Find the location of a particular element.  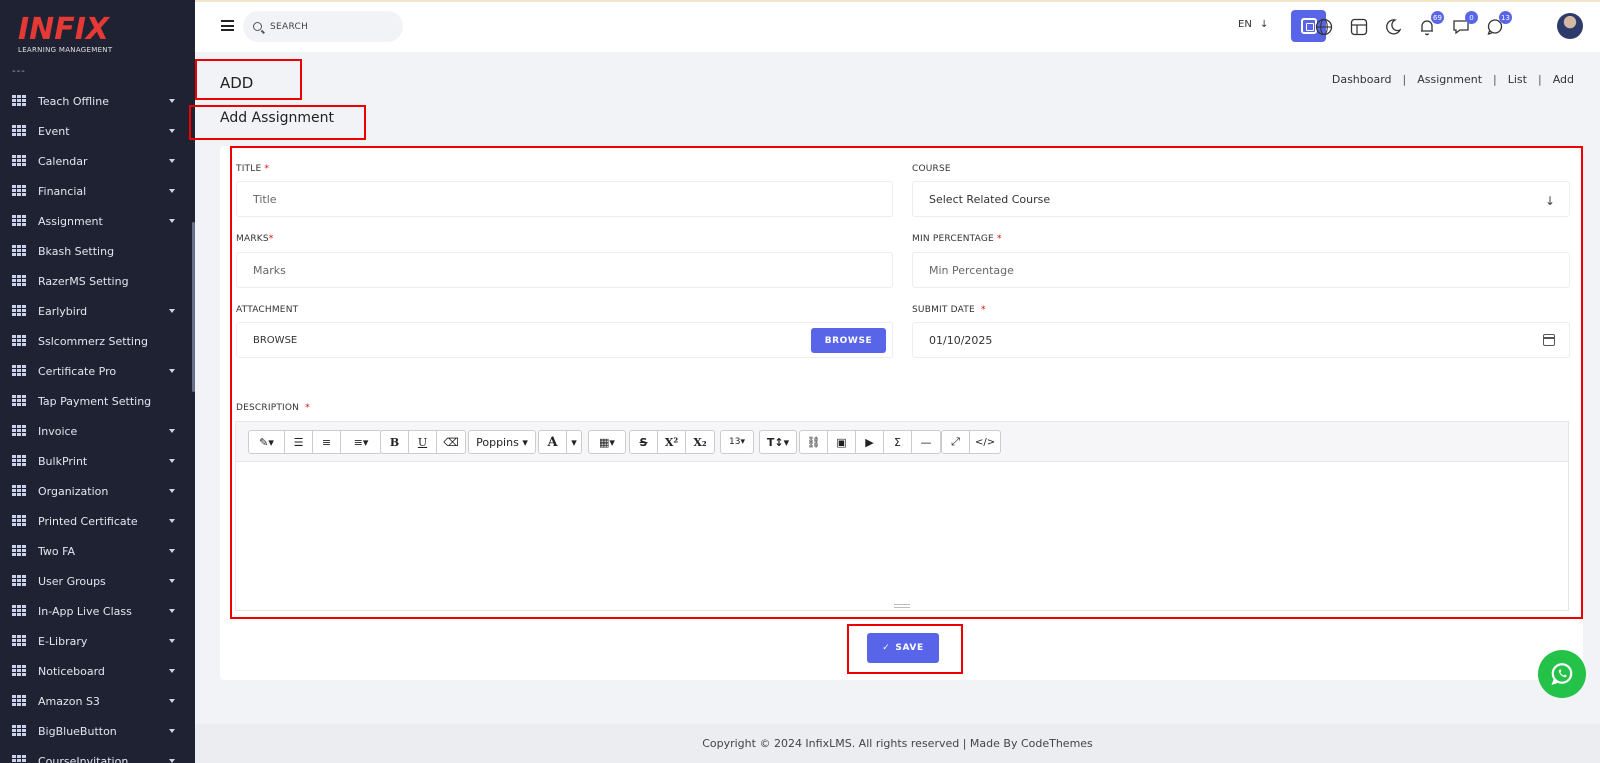

fullscreen-icon: ⤢ is located at coordinates (956, 442).